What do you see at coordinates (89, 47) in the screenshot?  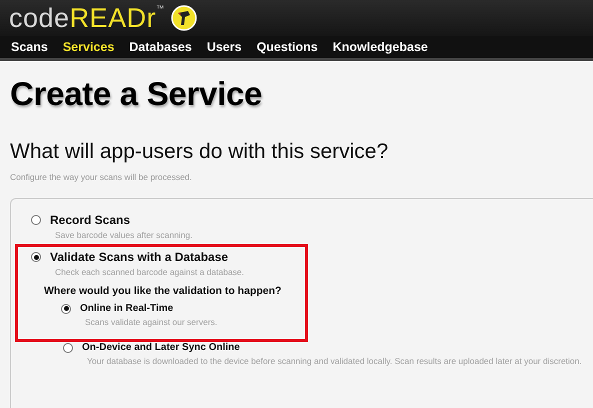 I see `nav-tab: Services` at bounding box center [89, 47].